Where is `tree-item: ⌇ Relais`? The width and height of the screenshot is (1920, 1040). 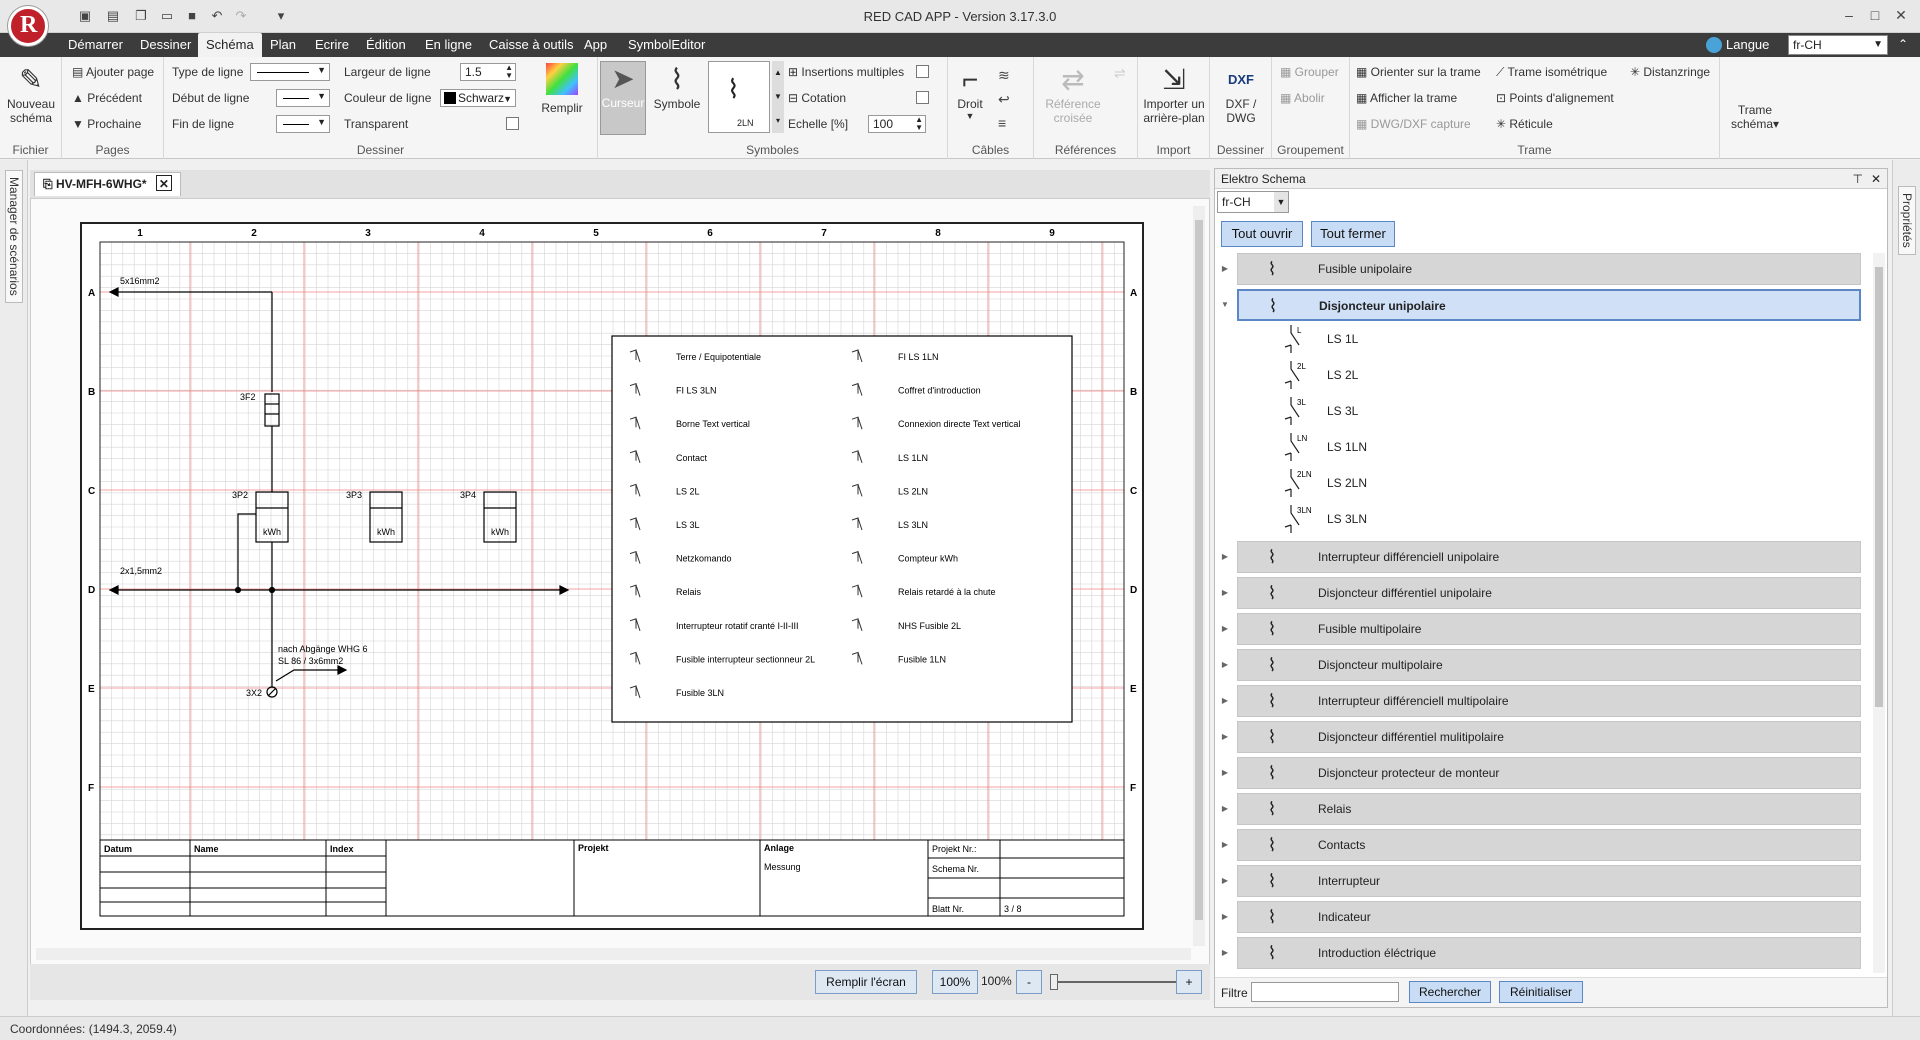 tree-item: ⌇ Relais is located at coordinates (1549, 809).